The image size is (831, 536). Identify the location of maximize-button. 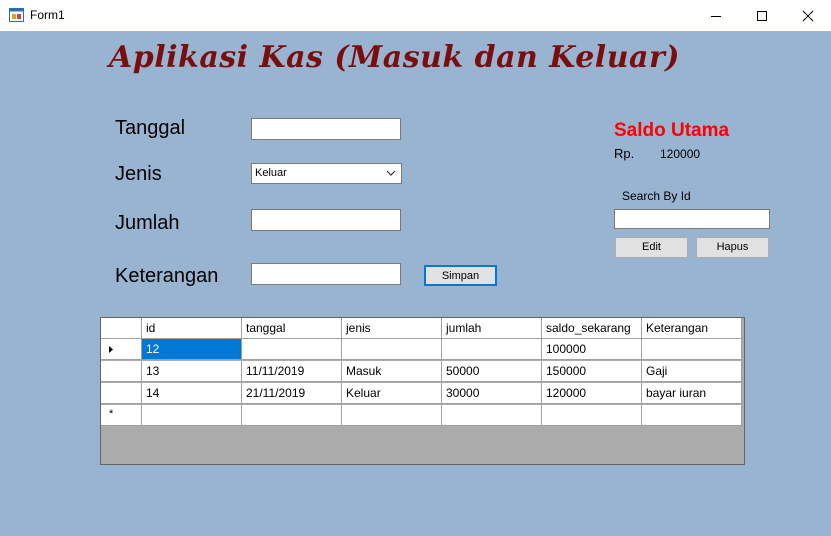
(762, 15).